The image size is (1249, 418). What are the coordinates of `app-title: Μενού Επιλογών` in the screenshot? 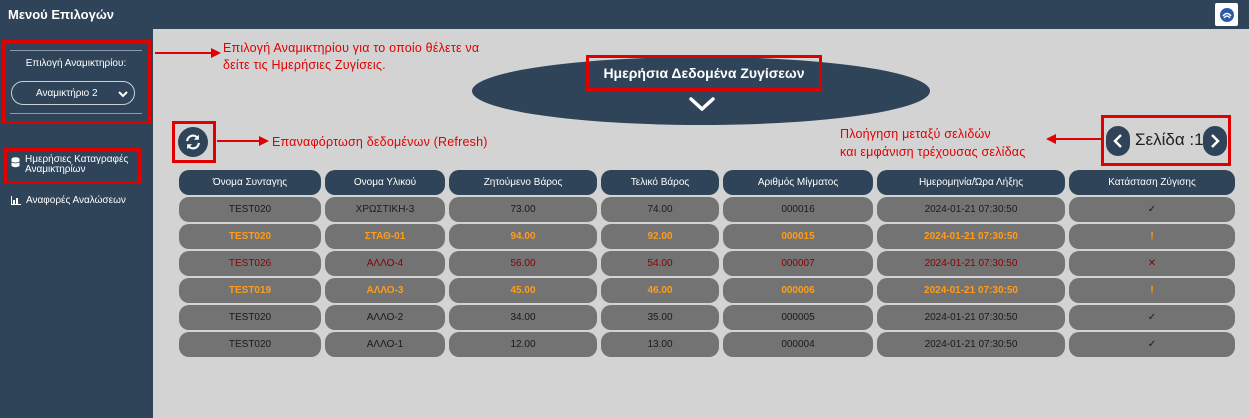 It's located at (61, 14).